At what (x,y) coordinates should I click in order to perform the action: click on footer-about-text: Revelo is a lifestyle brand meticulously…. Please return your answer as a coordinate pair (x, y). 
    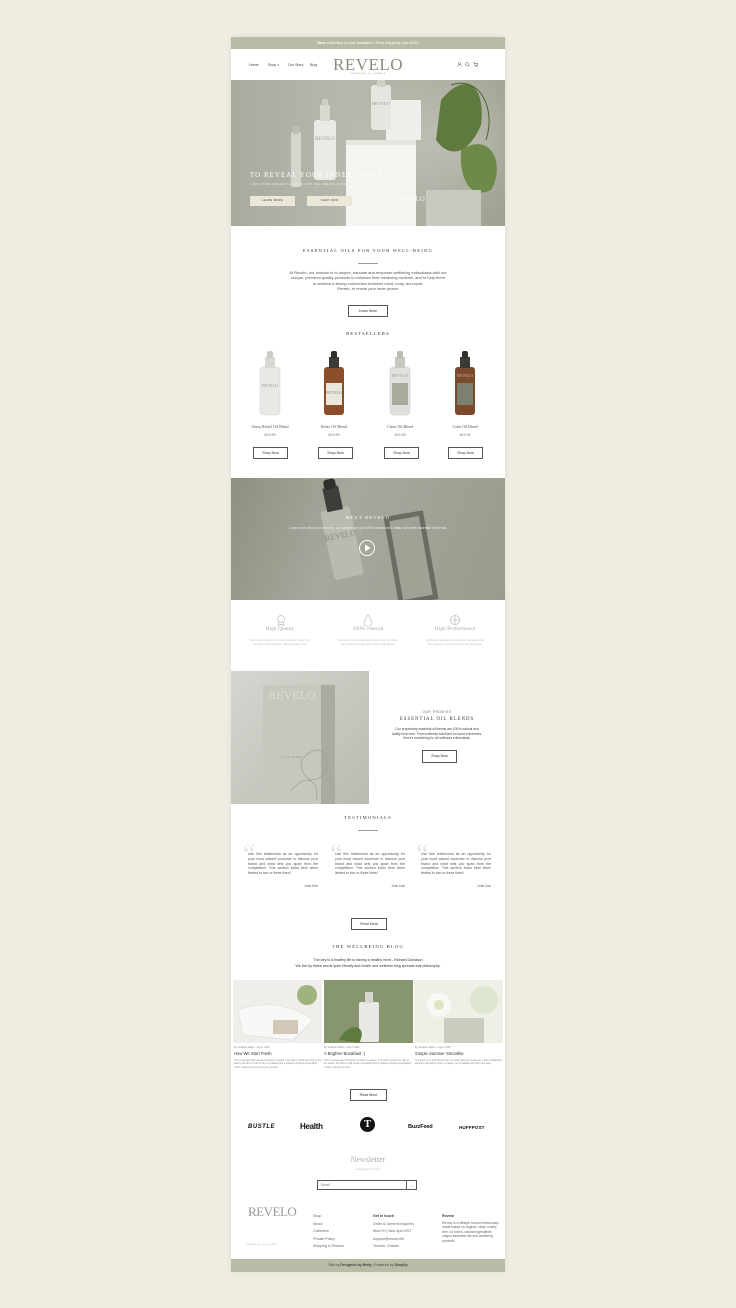
    Looking at the image, I should click on (470, 1231).